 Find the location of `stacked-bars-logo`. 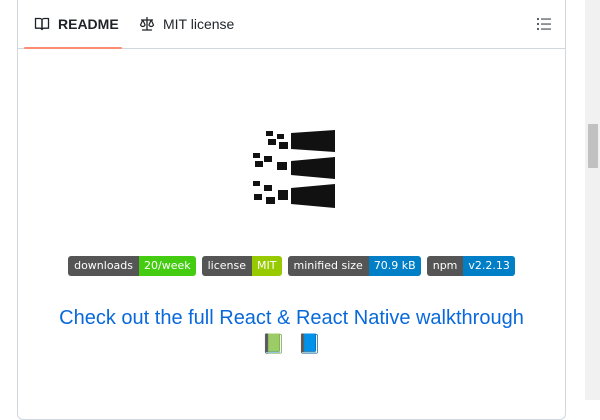

stacked-bars-logo is located at coordinates (293, 170).